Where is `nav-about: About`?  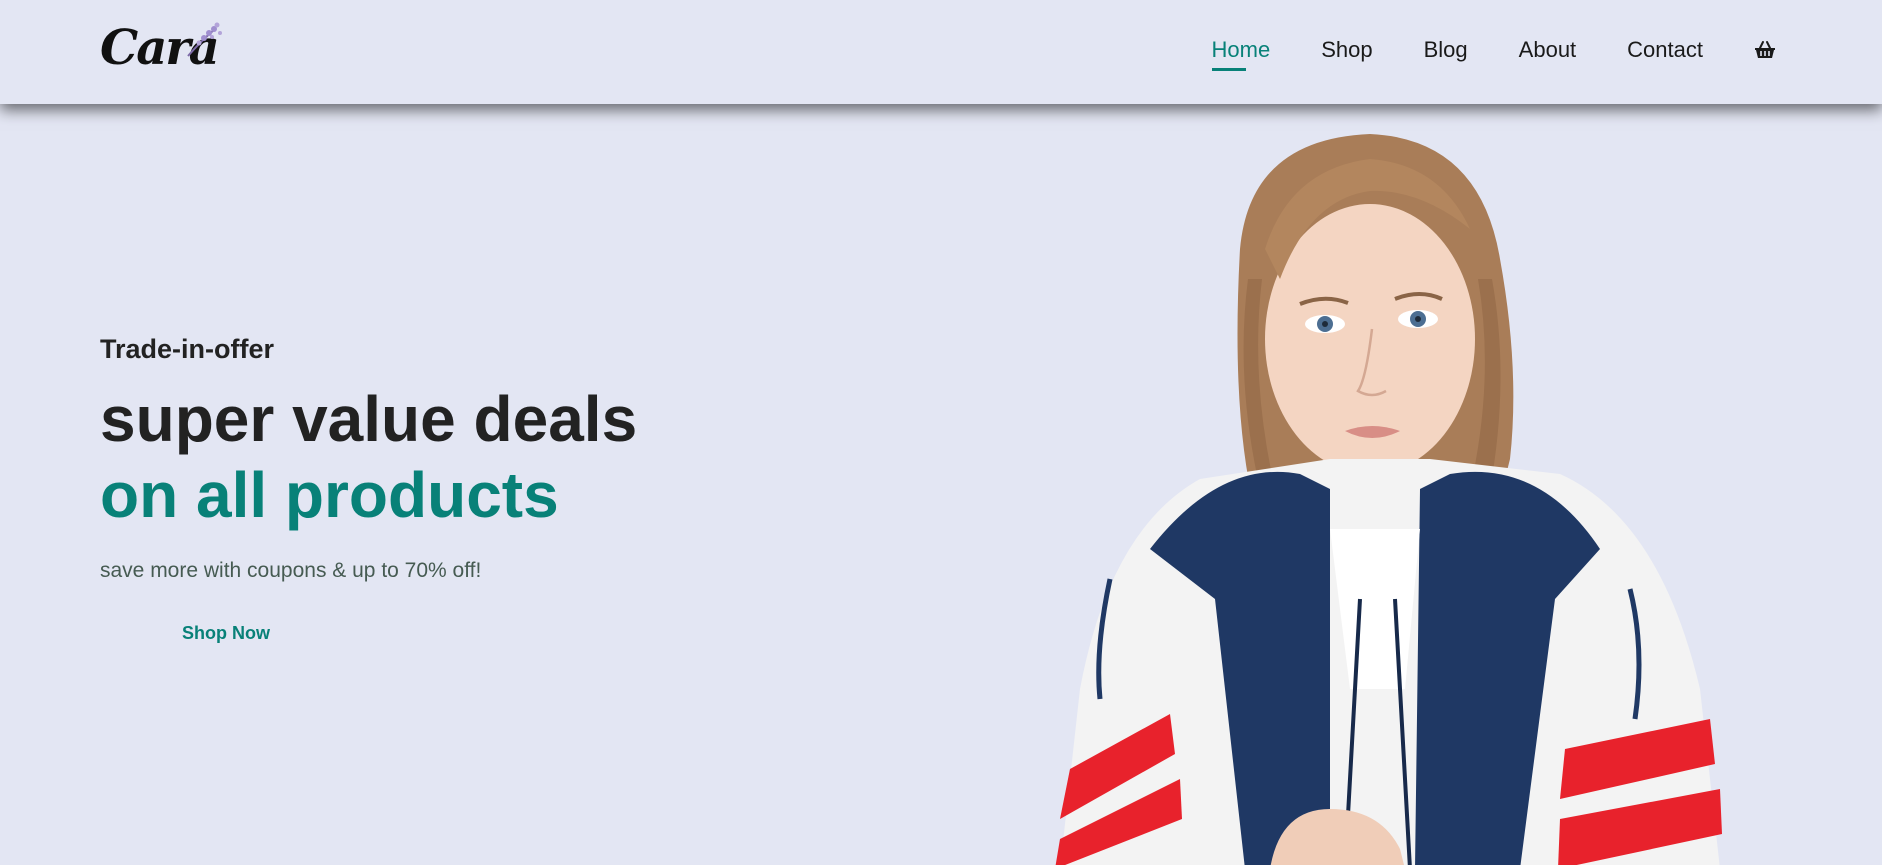
nav-about: About is located at coordinates (1548, 50).